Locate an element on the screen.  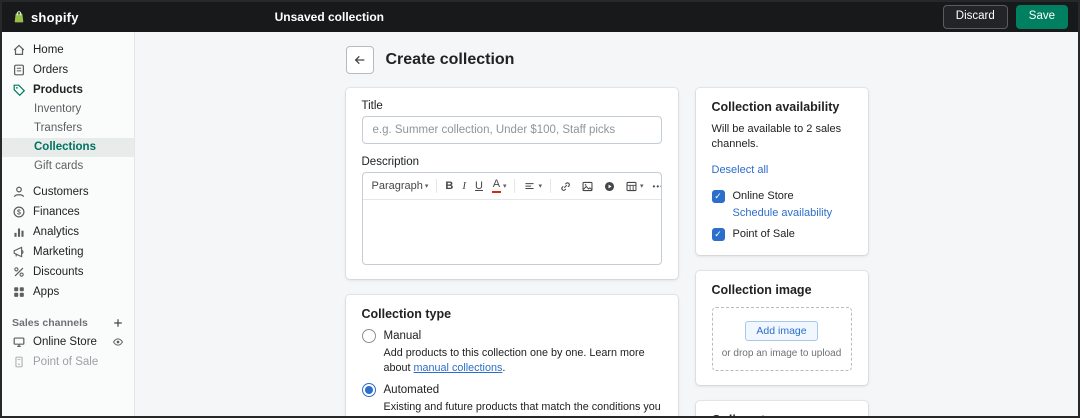
deselect-all-link: Deselect all is located at coordinates (740, 170).